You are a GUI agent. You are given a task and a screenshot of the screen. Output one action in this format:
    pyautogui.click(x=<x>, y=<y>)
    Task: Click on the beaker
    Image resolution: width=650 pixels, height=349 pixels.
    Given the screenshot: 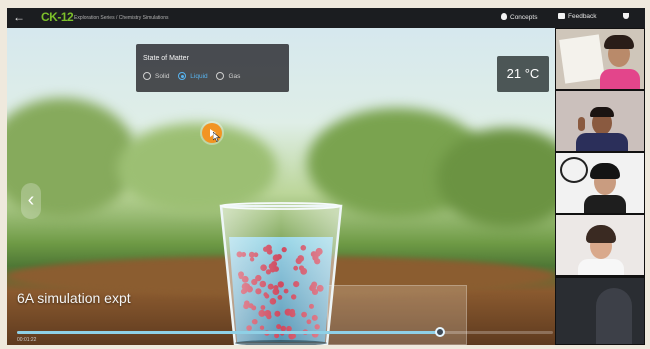 What is the action you would take?
    pyautogui.click(x=281, y=273)
    